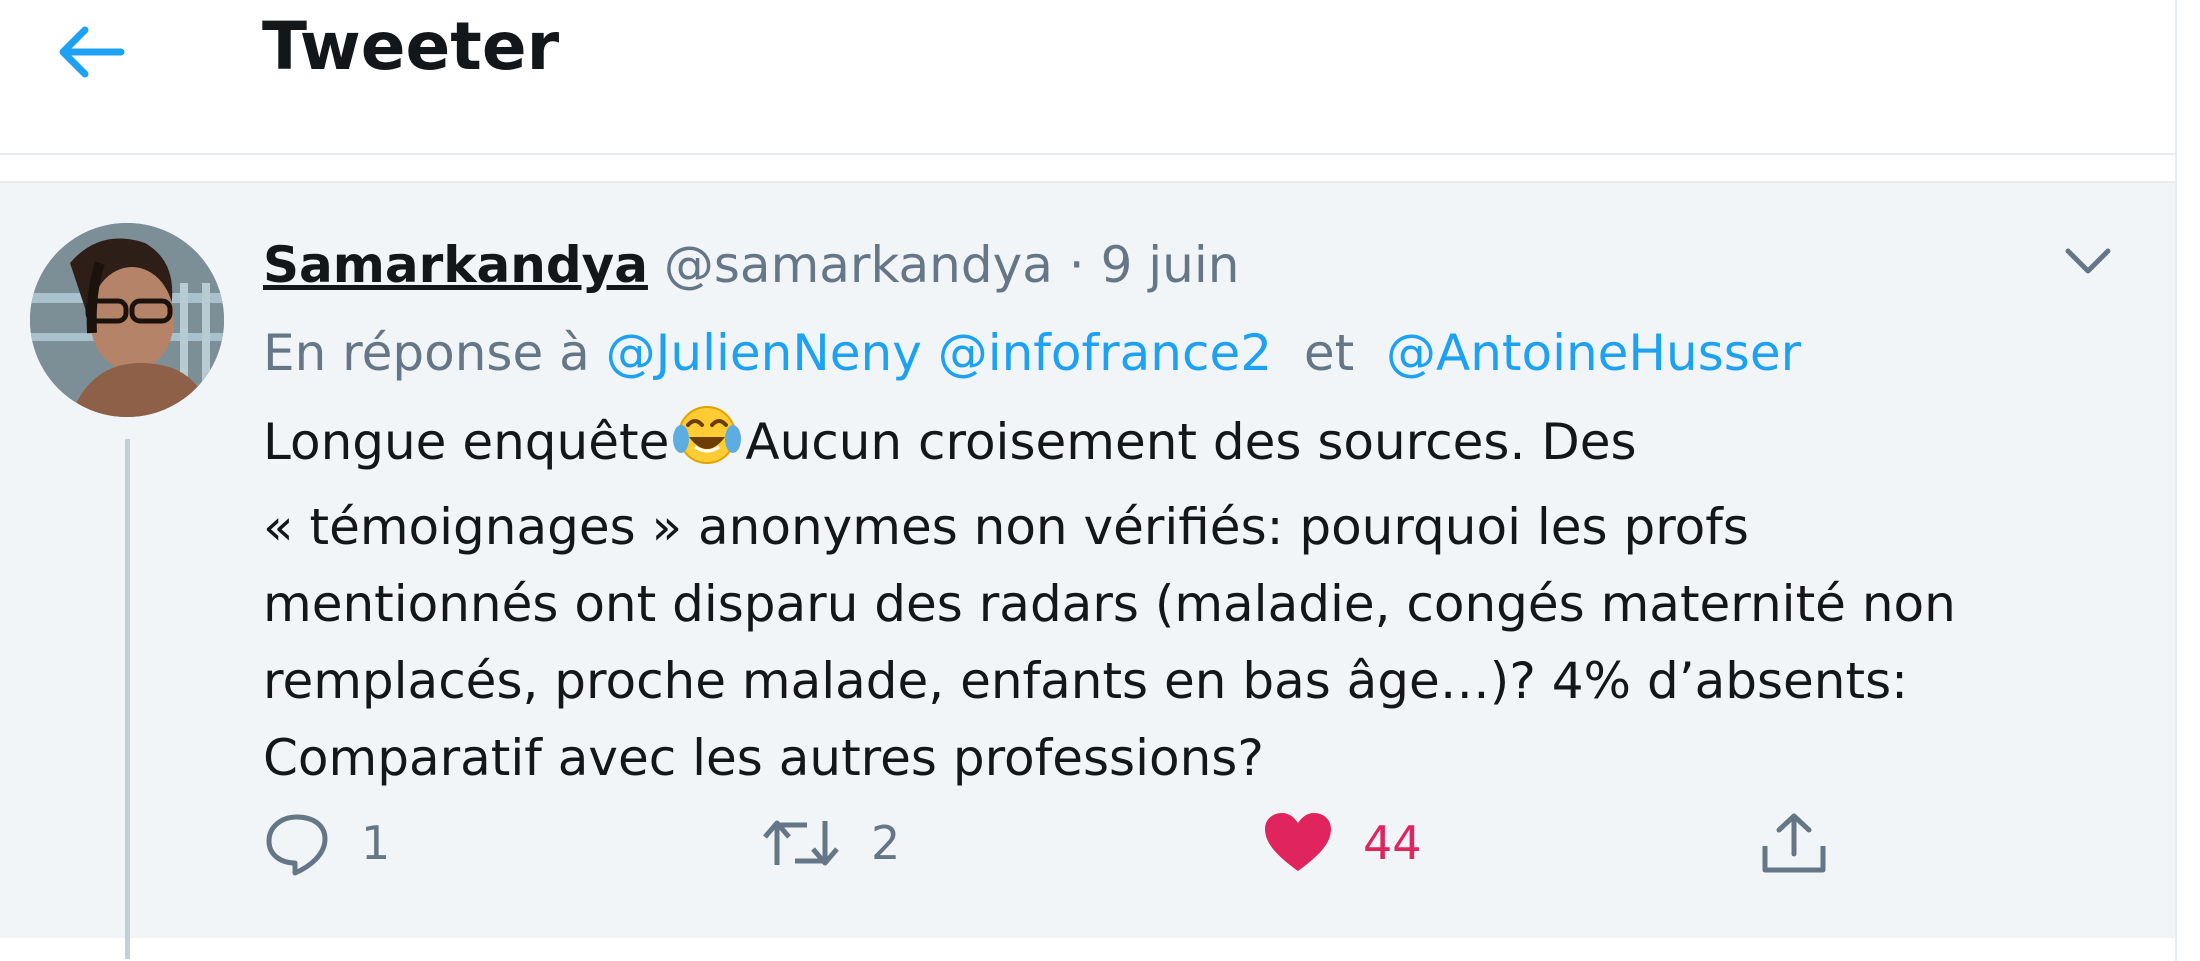 The image size is (2200, 961). I want to click on retweet-count: 2, so click(886, 843).